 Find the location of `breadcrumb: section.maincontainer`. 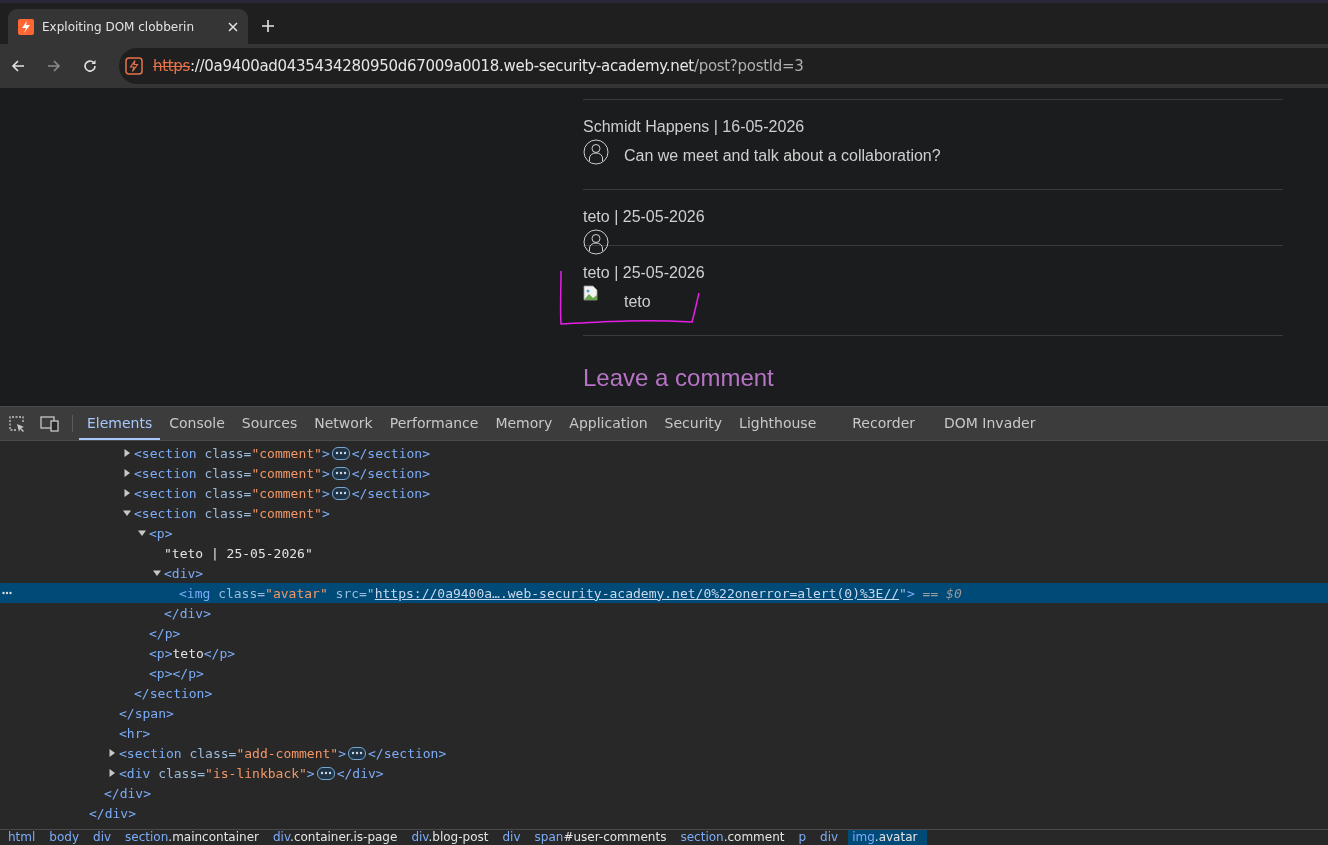

breadcrumb: section.maincontainer is located at coordinates (195, 837).